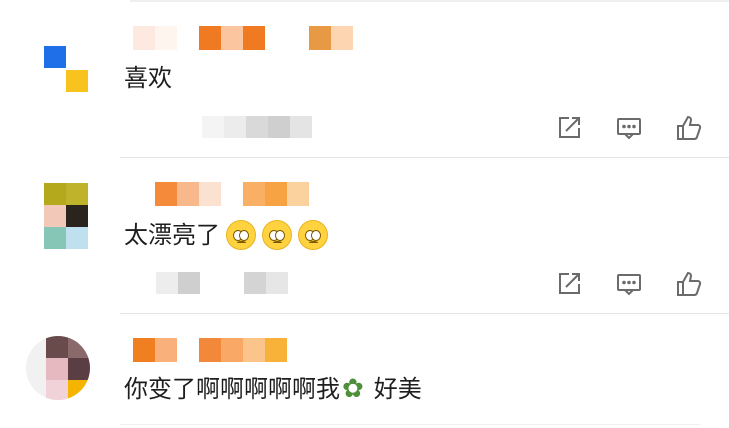 The height and width of the screenshot is (428, 729). I want to click on comment-text: 太漂亮了, so click(226, 235).